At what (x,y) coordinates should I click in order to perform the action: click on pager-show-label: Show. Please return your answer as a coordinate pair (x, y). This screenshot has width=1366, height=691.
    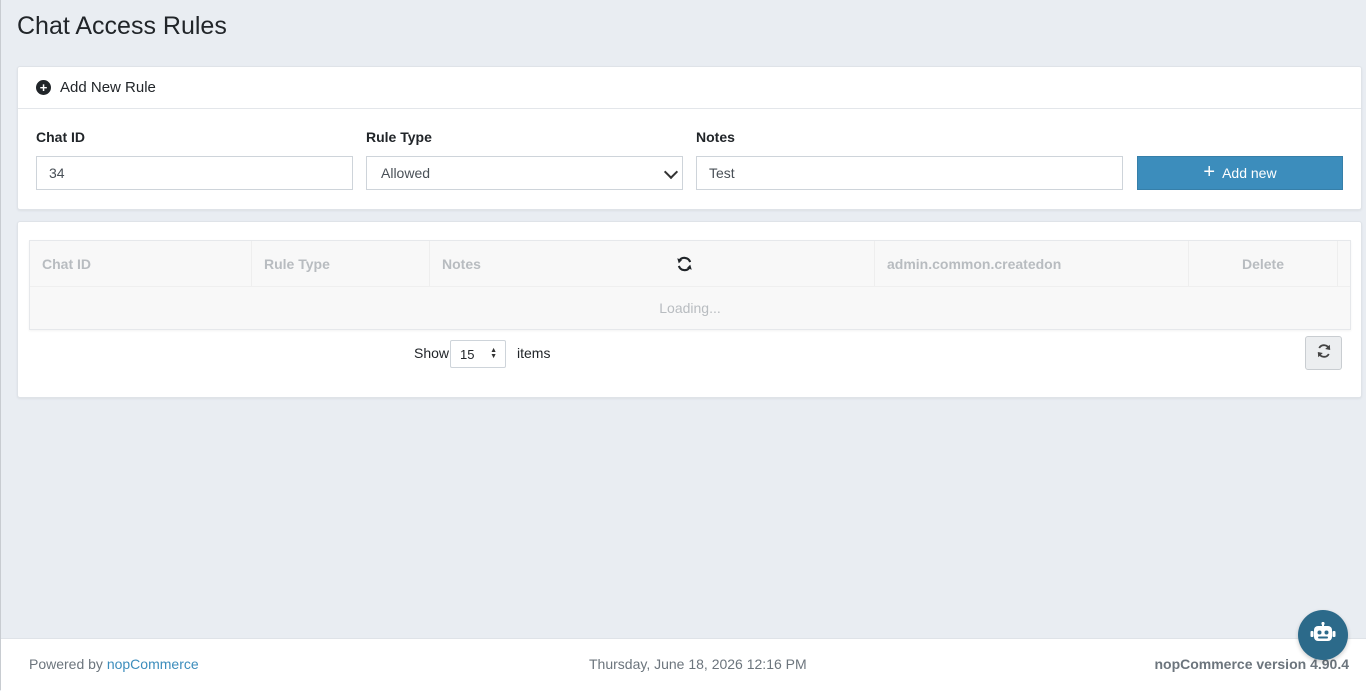
    Looking at the image, I should click on (432, 353).